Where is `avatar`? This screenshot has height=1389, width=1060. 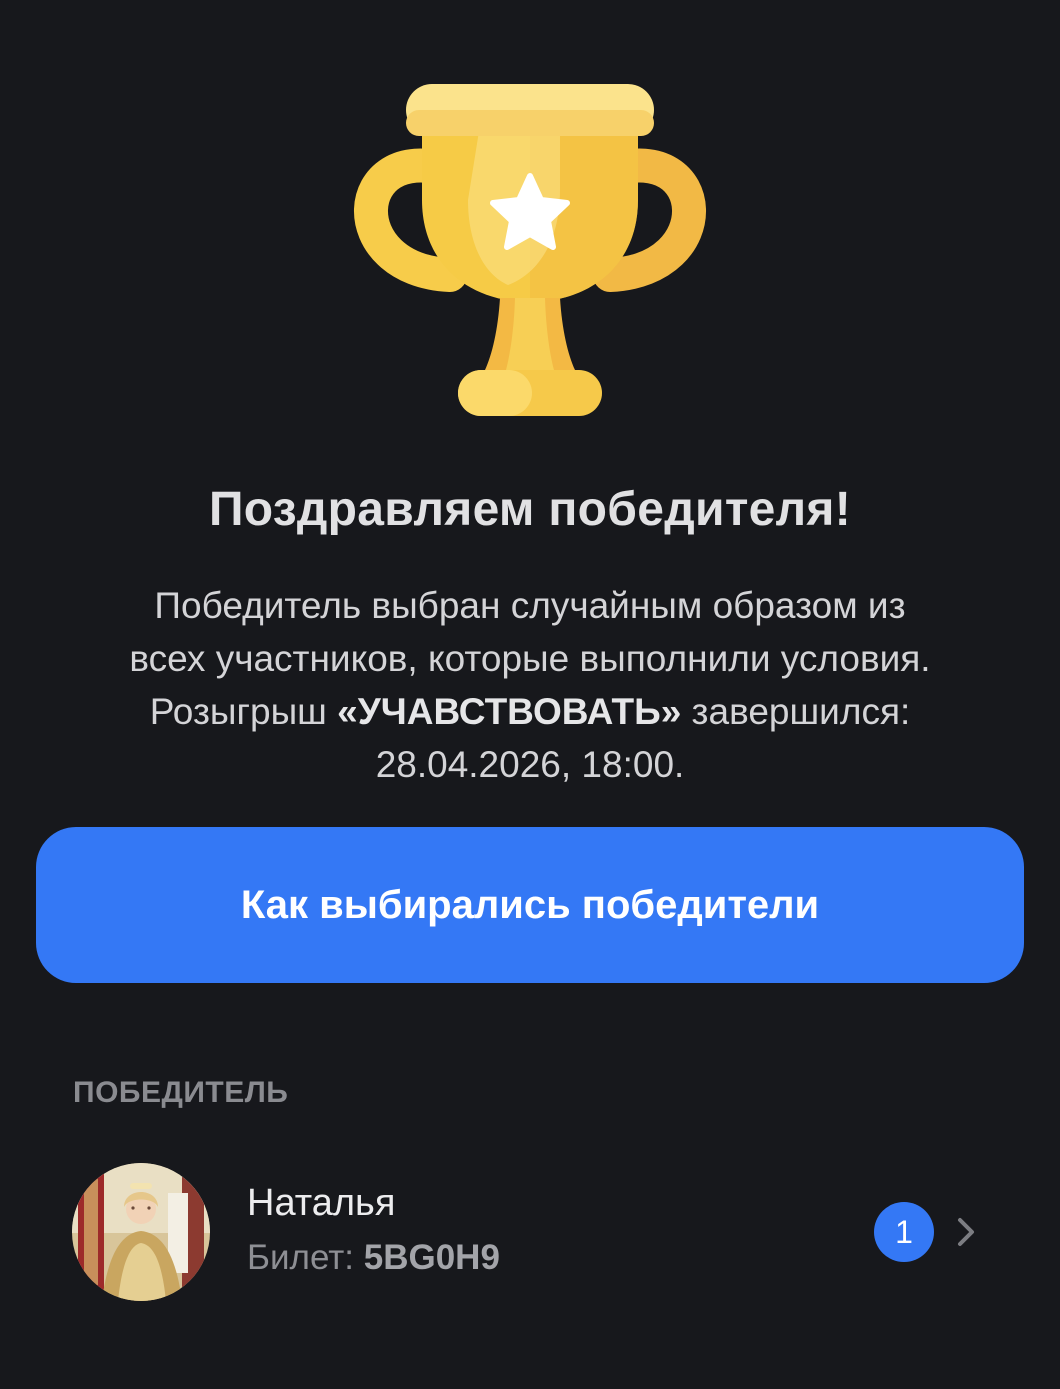 avatar is located at coordinates (141, 1232).